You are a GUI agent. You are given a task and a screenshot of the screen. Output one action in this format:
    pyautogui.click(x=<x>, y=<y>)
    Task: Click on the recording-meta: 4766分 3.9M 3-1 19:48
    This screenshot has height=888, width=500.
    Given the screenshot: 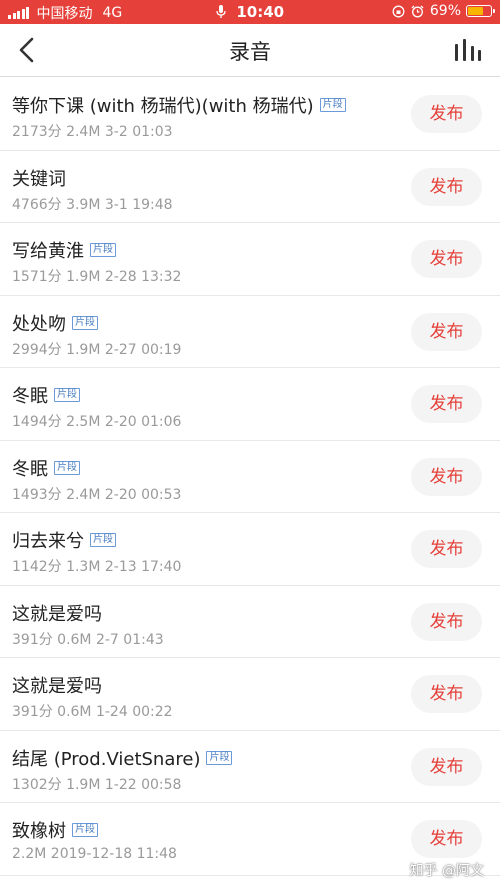 What is the action you would take?
    pyautogui.click(x=92, y=204)
    